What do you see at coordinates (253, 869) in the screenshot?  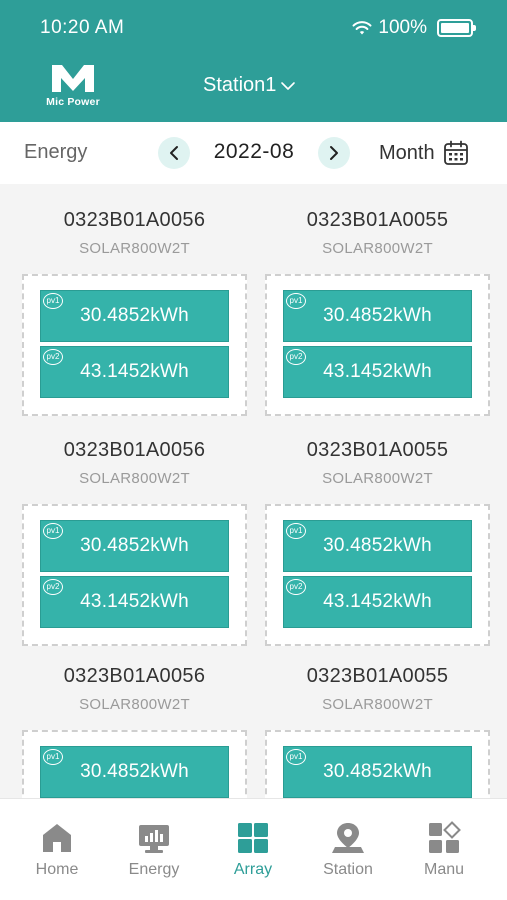 I see `tab-label: Array` at bounding box center [253, 869].